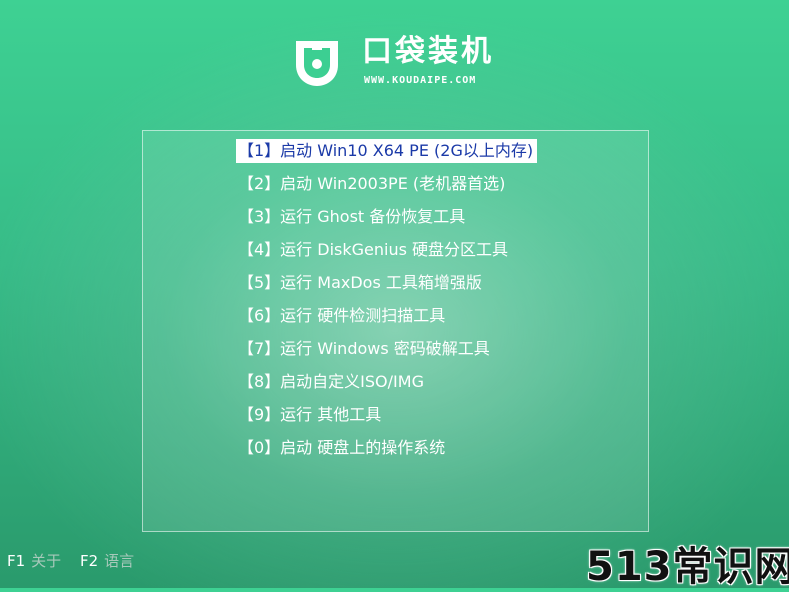 The image size is (789, 592). What do you see at coordinates (374, 250) in the screenshot?
I see `boot-menu-item-4: 【4】运行 DiskGenius 硬盘分区工具` at bounding box center [374, 250].